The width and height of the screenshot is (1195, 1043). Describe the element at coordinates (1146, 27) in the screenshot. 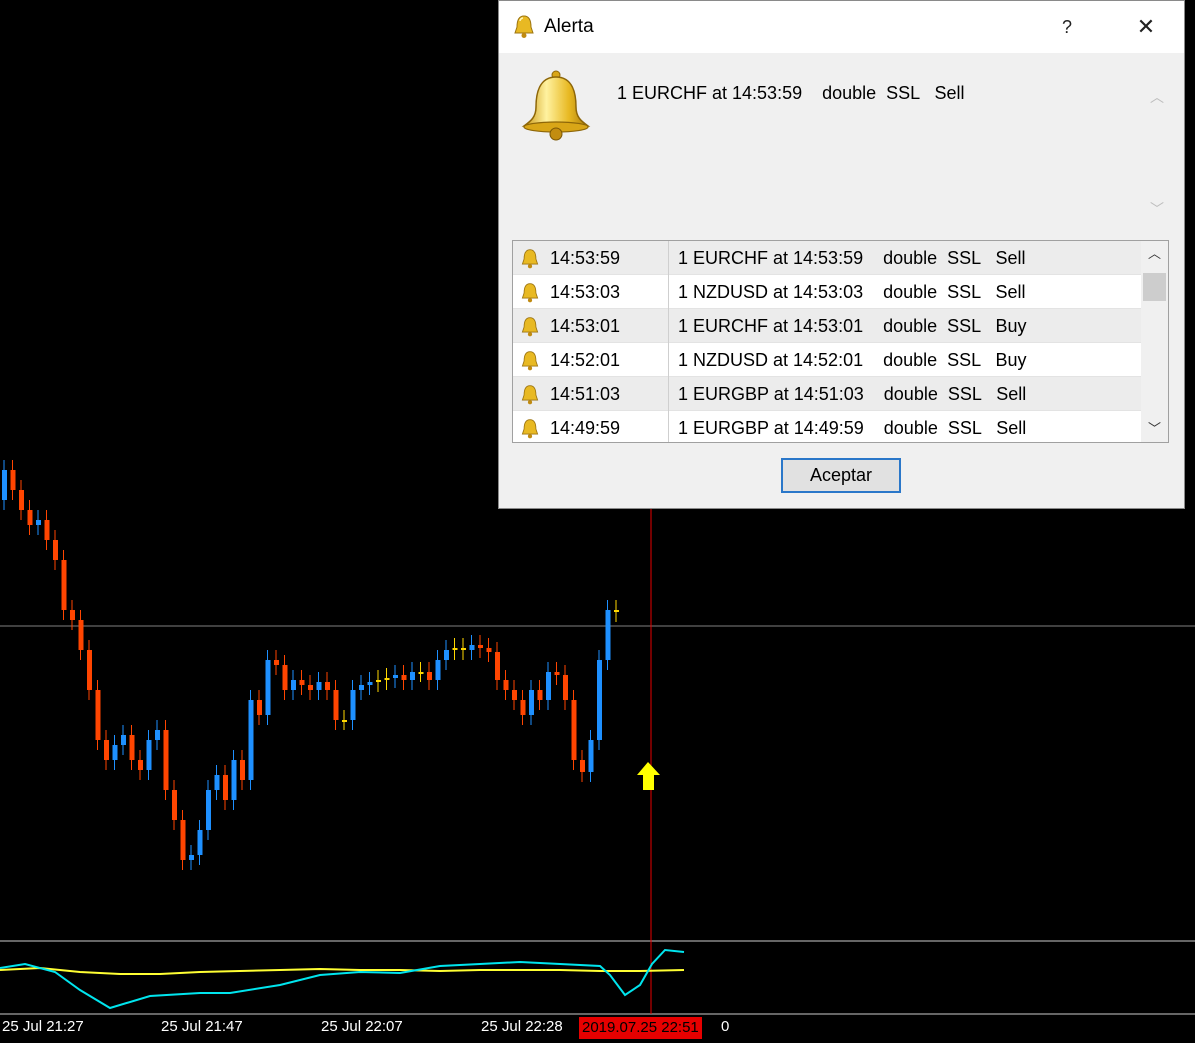

I see `close-button: ✕` at that location.